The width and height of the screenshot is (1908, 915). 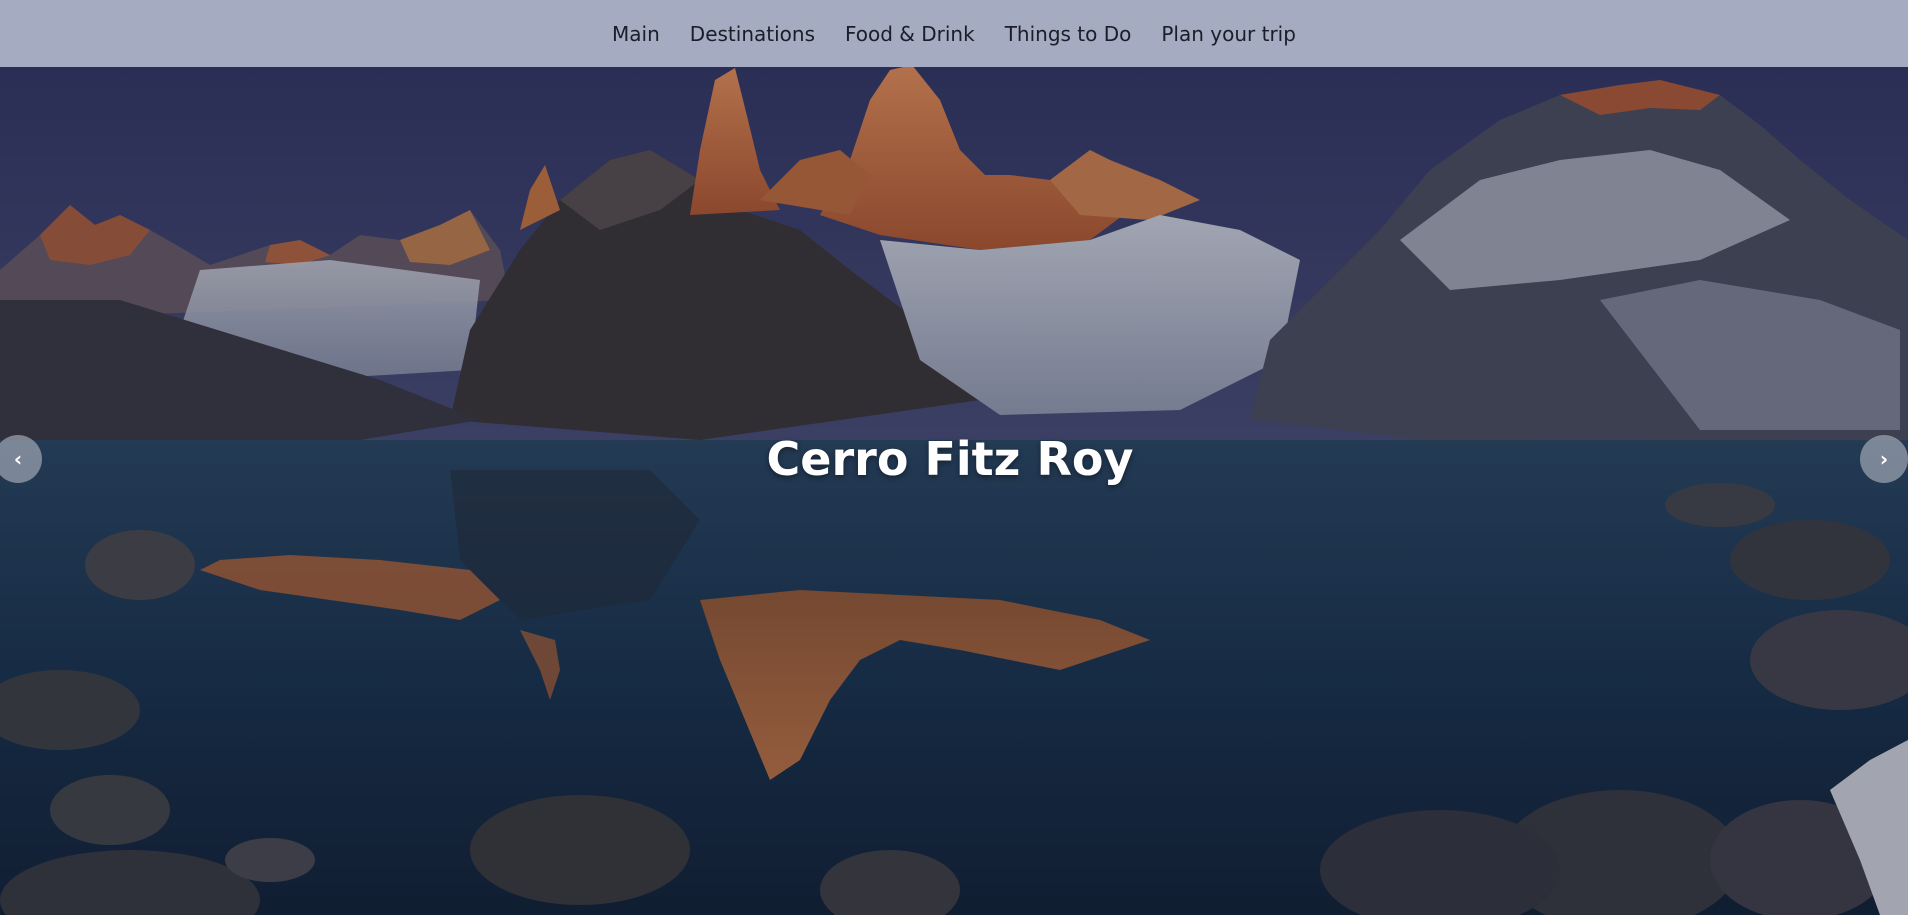 What do you see at coordinates (950, 459) in the screenshot?
I see `hero-title: Cerro Fitz Roy` at bounding box center [950, 459].